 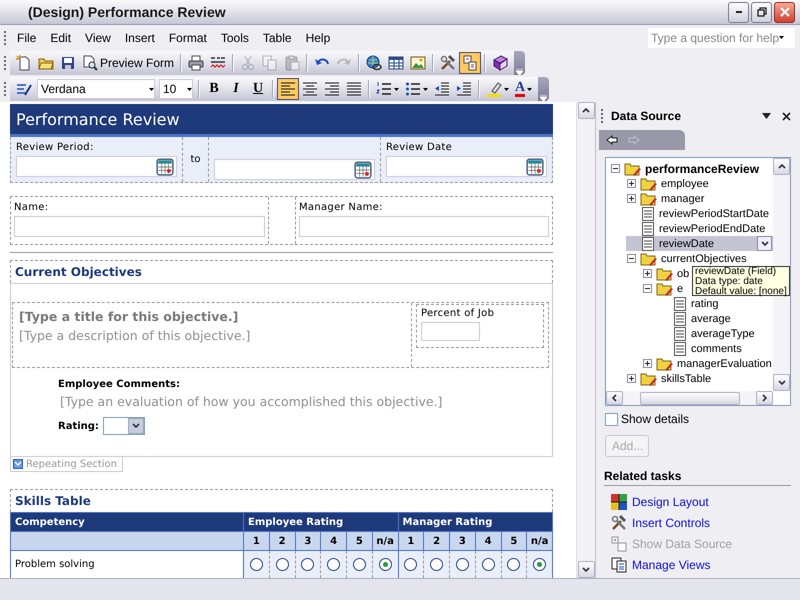 I want to click on field-label: Rating:, so click(x=78, y=426).